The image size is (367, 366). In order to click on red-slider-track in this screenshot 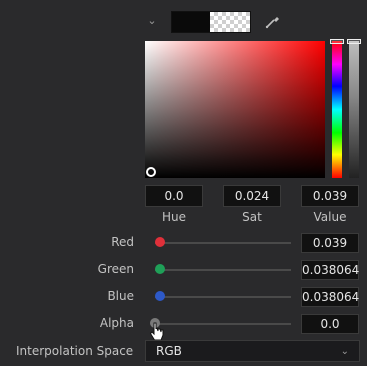, I will do `click(223, 243)`.